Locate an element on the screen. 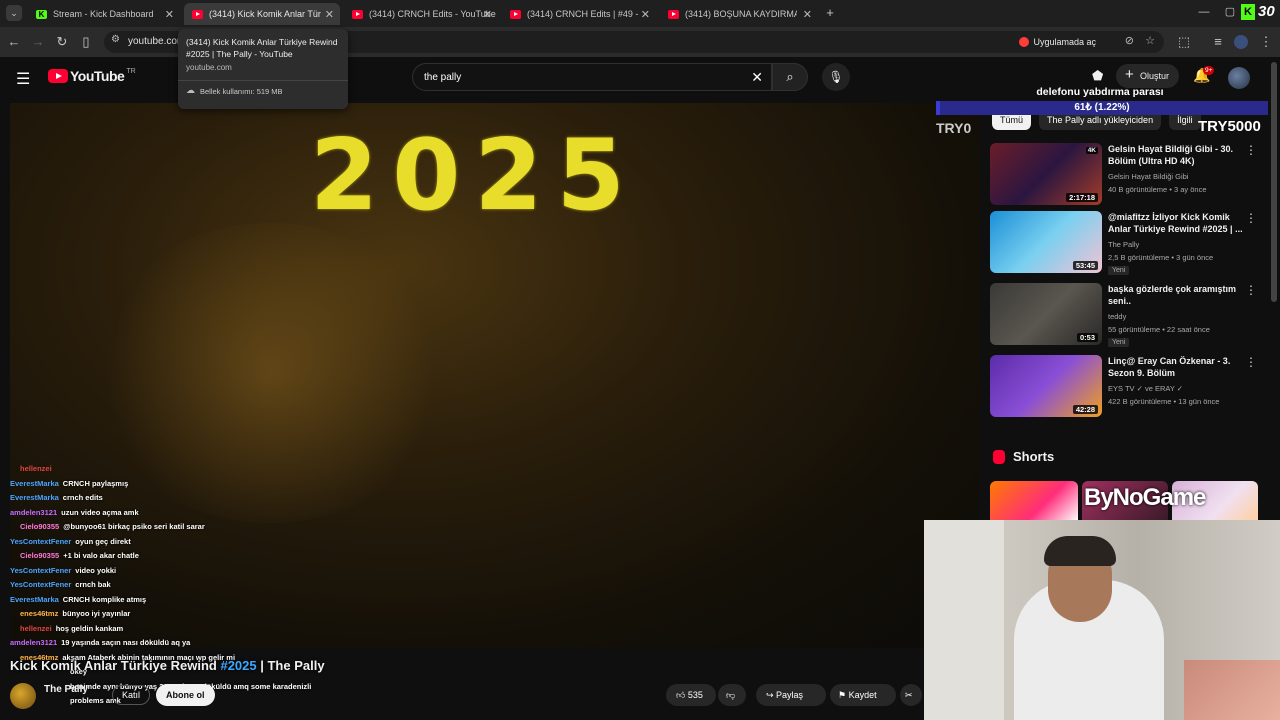  recommendation-title: başka gözlerde çok aramıştım seni.. is located at coordinates (1178, 295).